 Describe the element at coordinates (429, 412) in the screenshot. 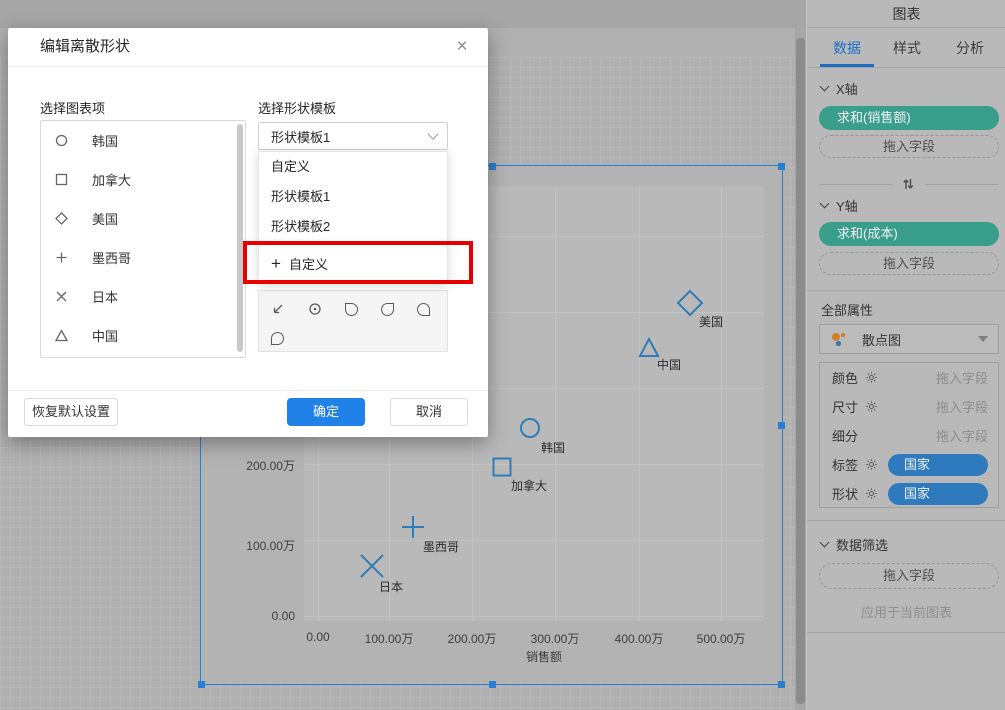

I see `cancel-button: 取消` at that location.